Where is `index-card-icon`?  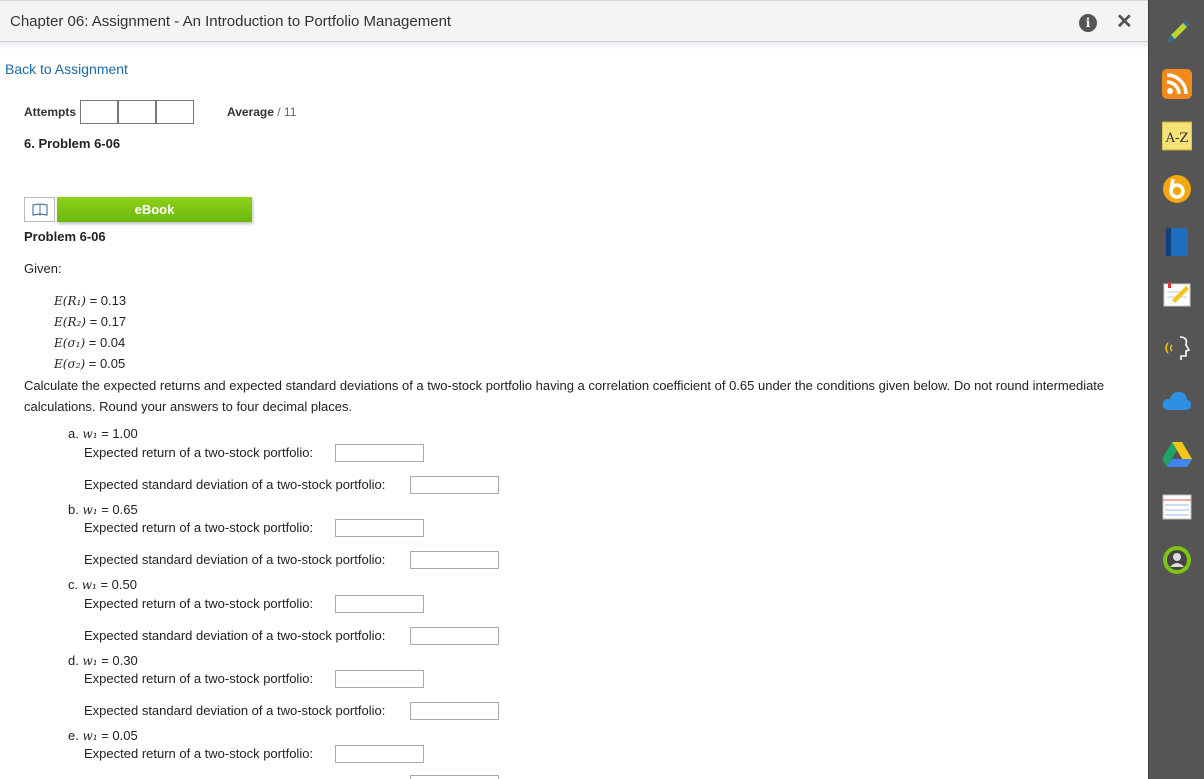 index-card-icon is located at coordinates (1177, 507).